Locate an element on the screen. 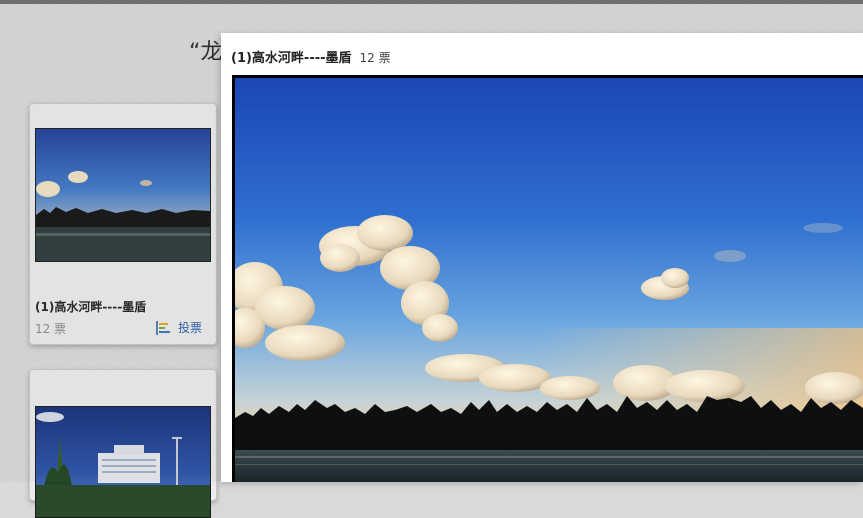 This screenshot has width=863, height=518. vote-button: 投票 is located at coordinates (179, 327).